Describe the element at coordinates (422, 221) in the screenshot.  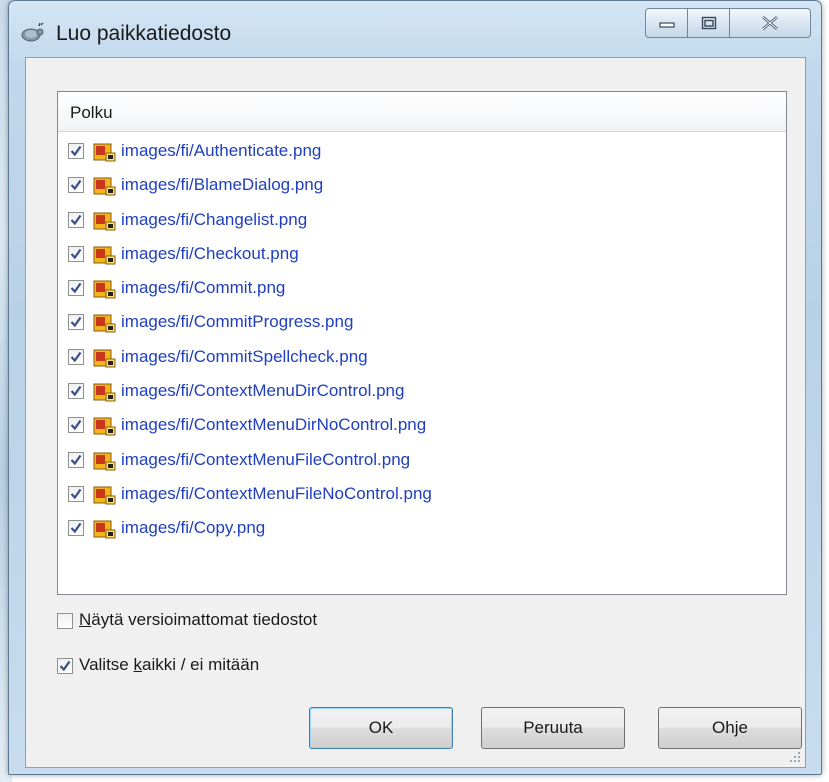
I see `list-item: images/fi/Changelist.png` at that location.